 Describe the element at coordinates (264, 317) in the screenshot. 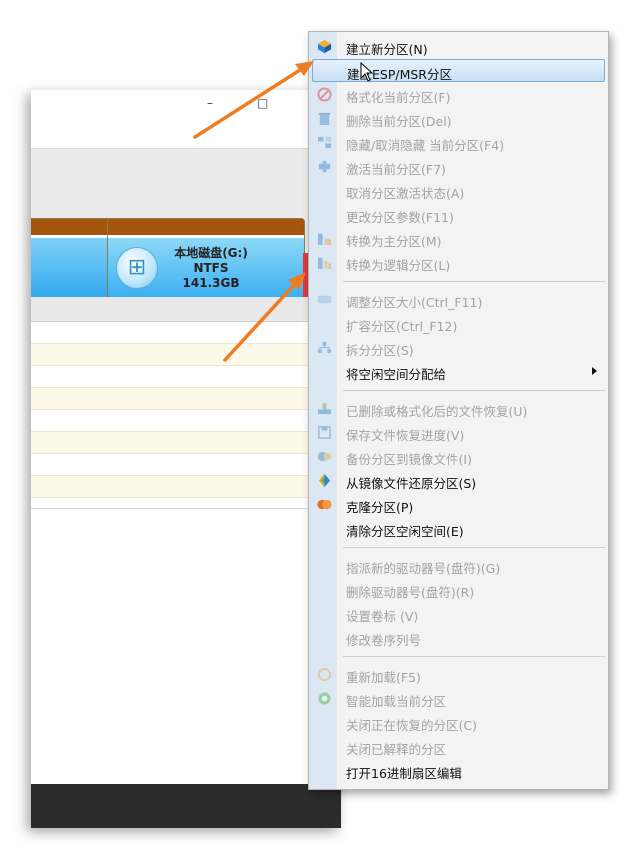

I see `annotation-arrow-to-partition` at that location.